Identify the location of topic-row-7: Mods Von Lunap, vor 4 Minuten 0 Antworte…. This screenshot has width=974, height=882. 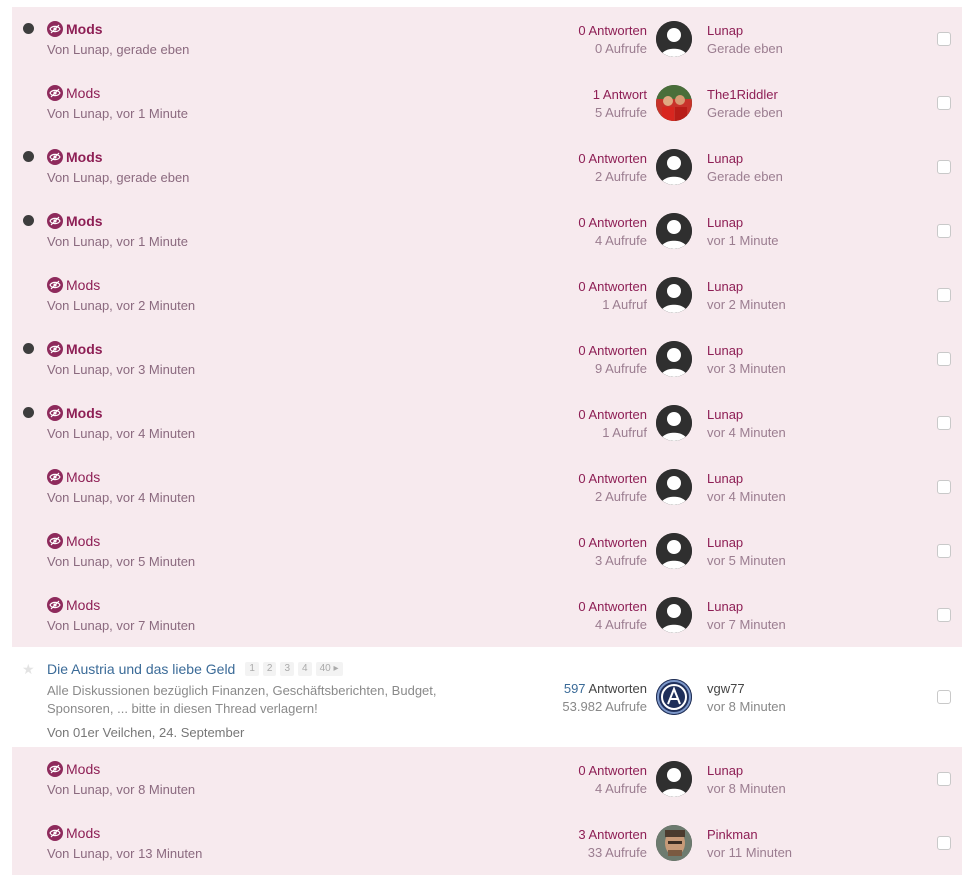
(487, 423).